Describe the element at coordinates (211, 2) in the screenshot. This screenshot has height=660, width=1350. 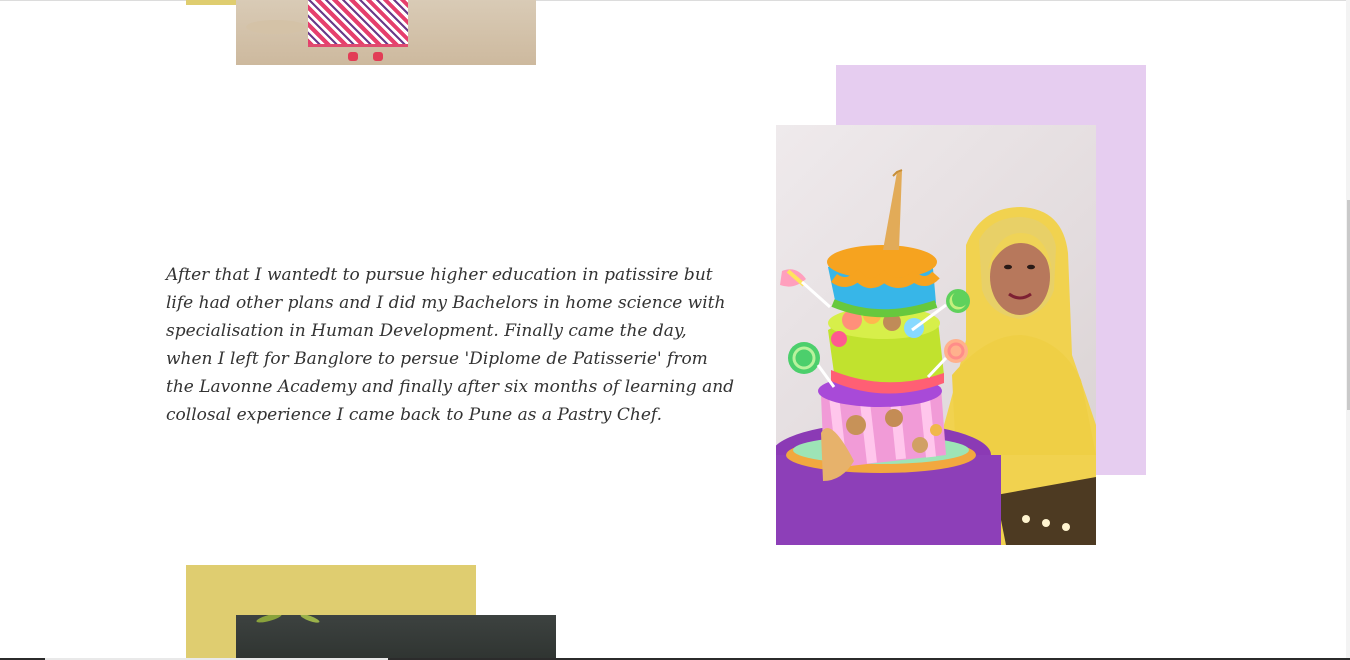
I see `decorative-yellow-block-top` at that location.